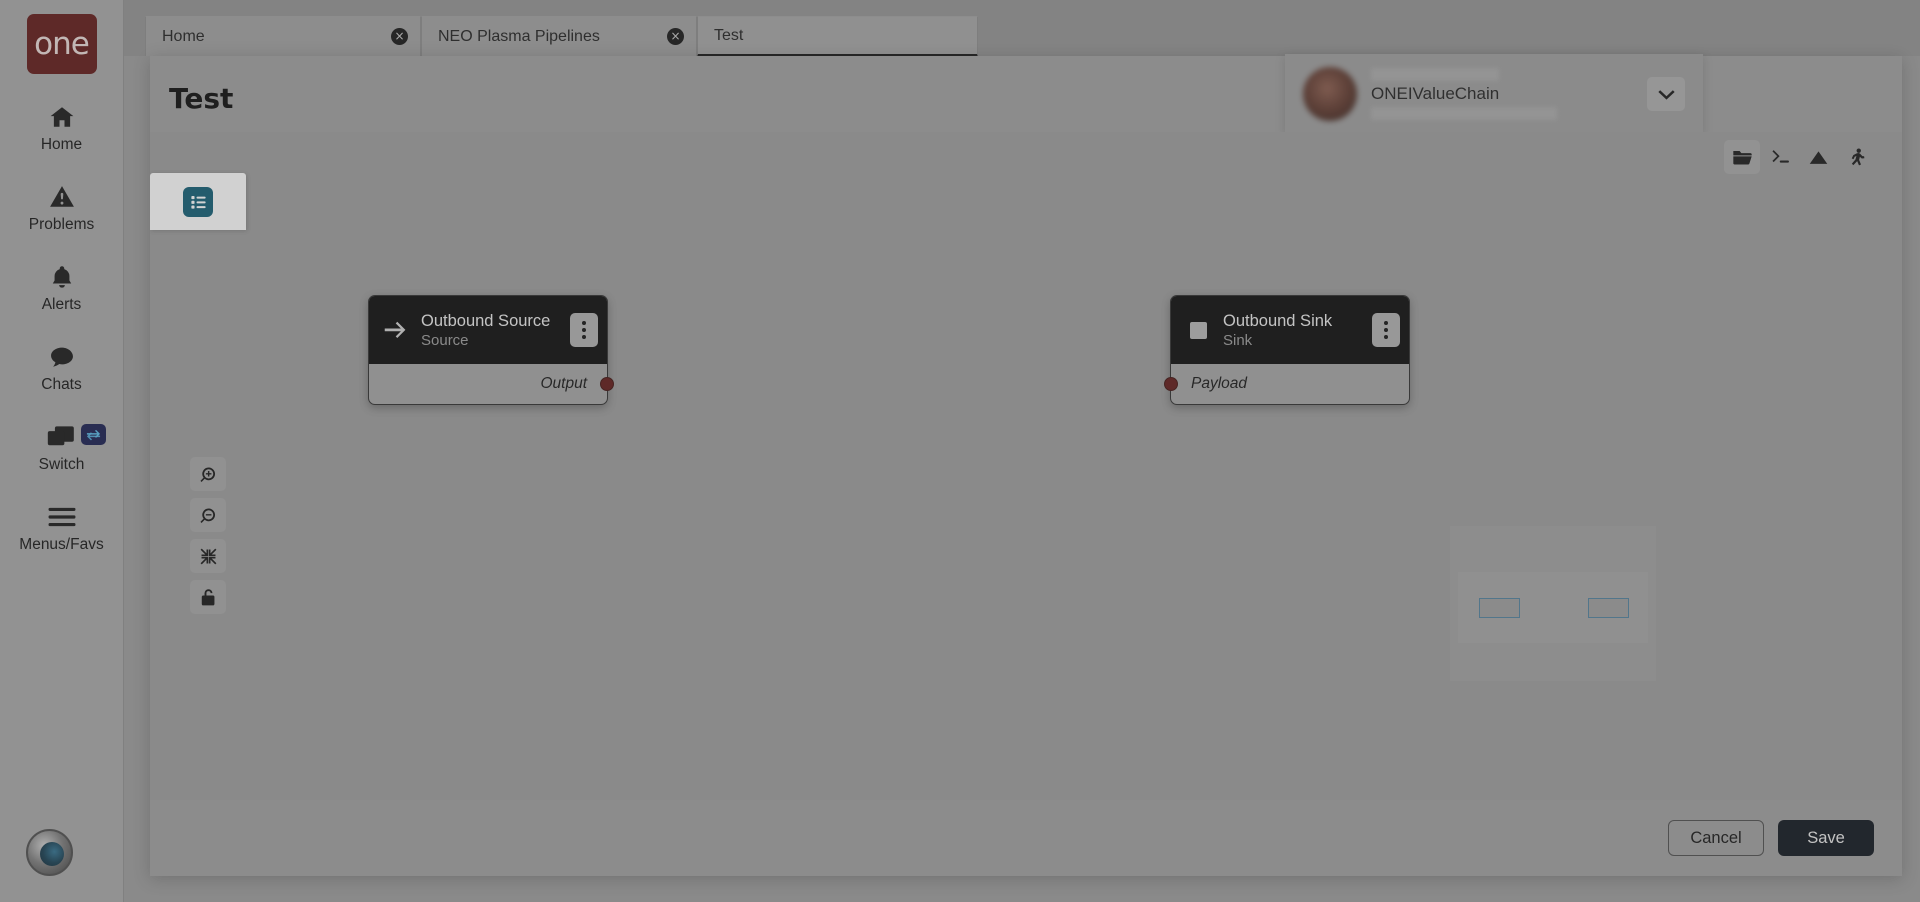  Describe the element at coordinates (445, 340) in the screenshot. I see `node-subtitle: Source` at that location.